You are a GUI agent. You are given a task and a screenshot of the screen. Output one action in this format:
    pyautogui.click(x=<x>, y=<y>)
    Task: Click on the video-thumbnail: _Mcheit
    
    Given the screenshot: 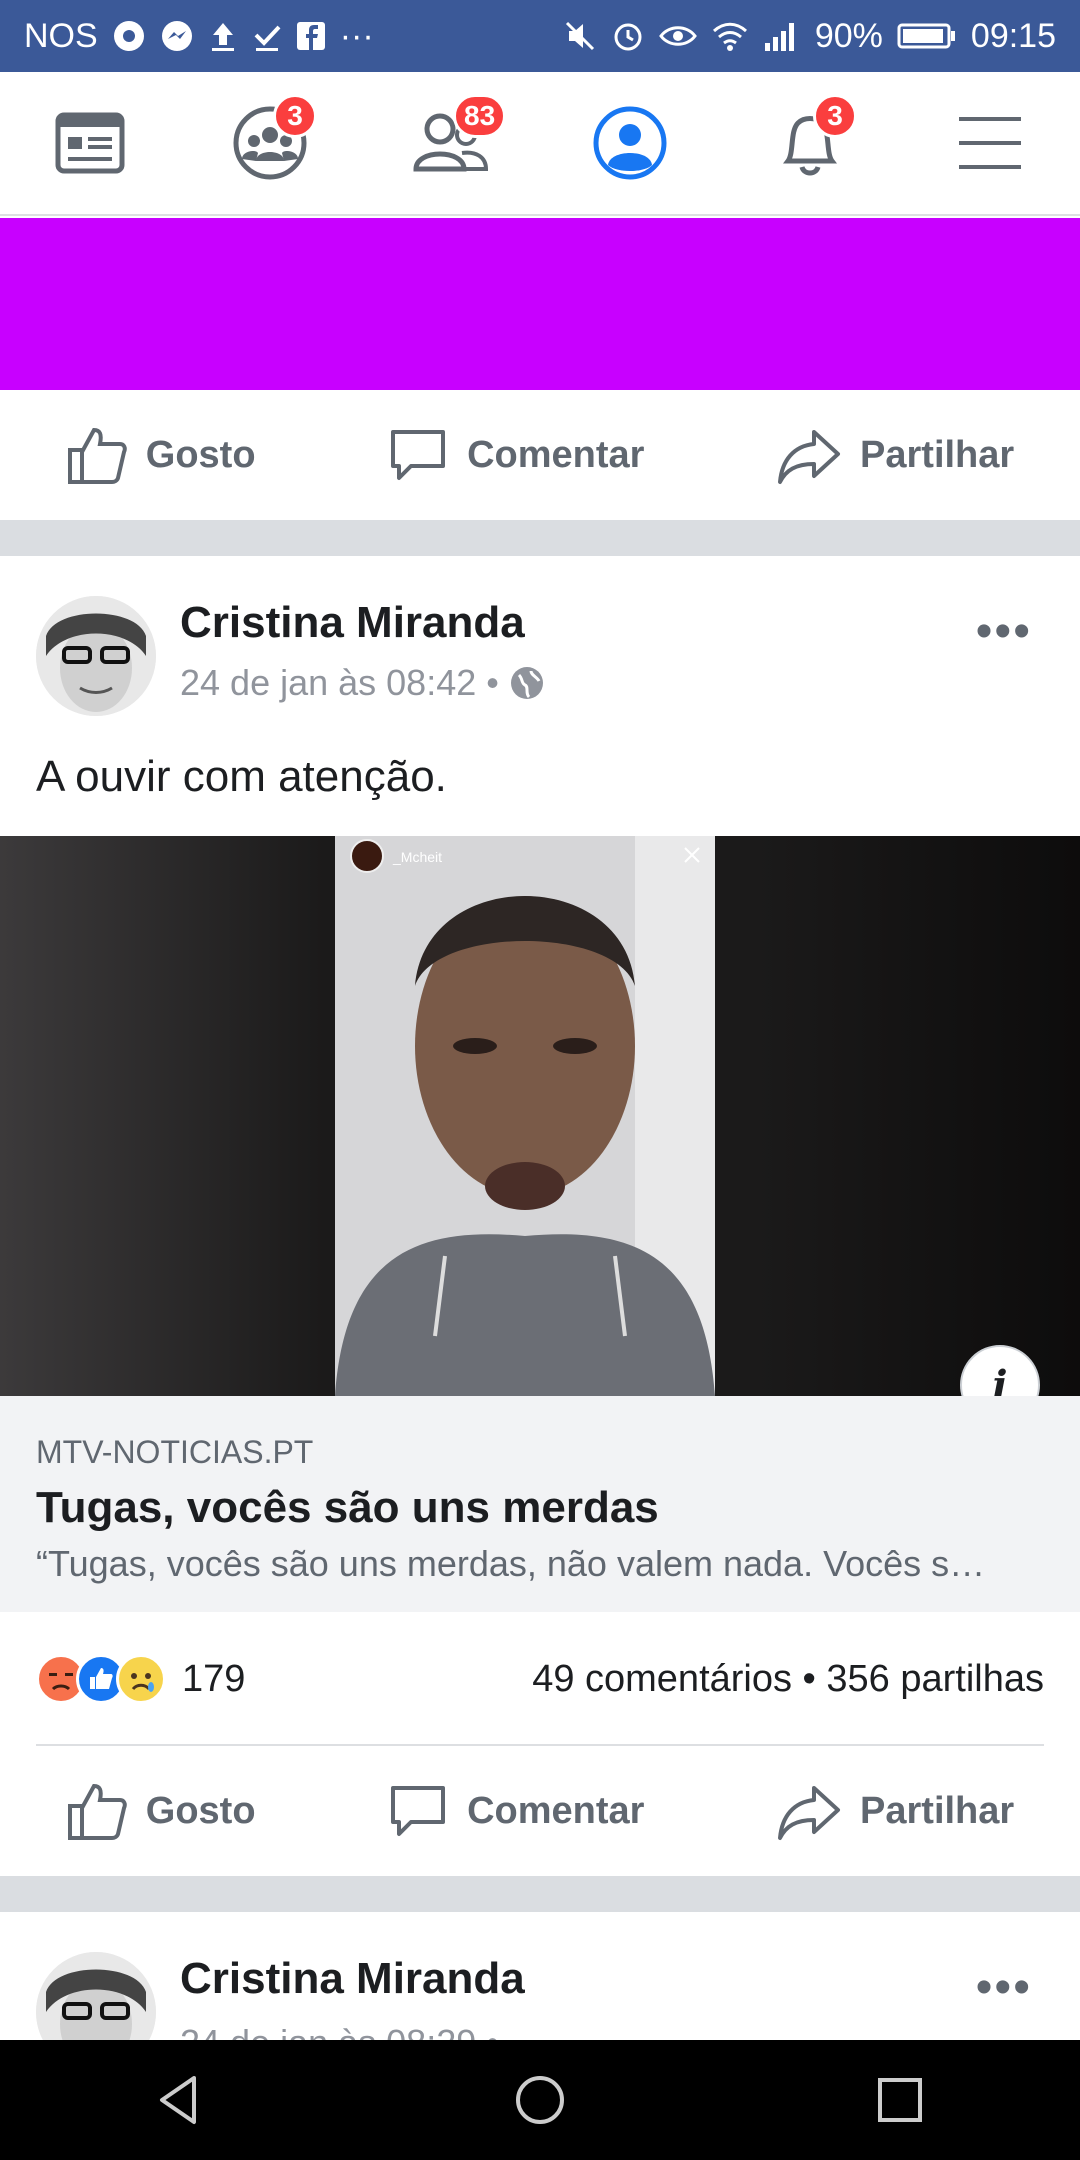 What is the action you would take?
    pyautogui.click(x=525, y=1116)
    